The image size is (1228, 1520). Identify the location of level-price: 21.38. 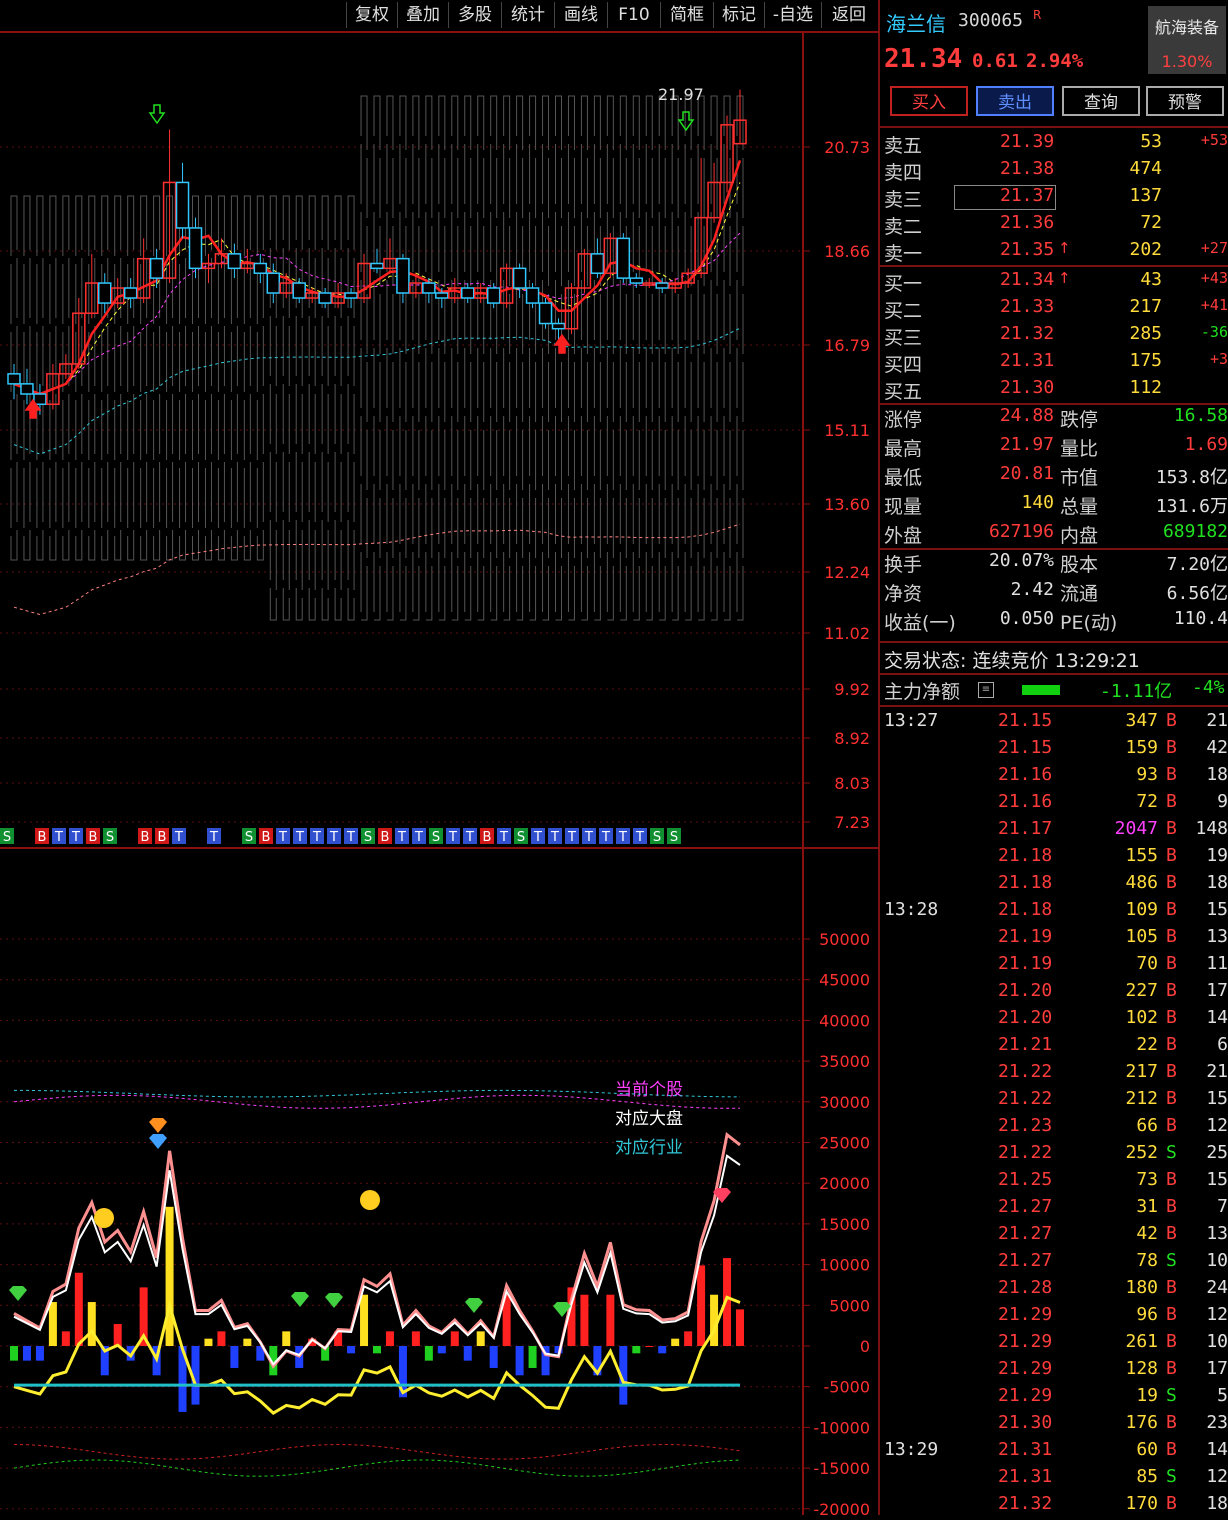
(1027, 168).